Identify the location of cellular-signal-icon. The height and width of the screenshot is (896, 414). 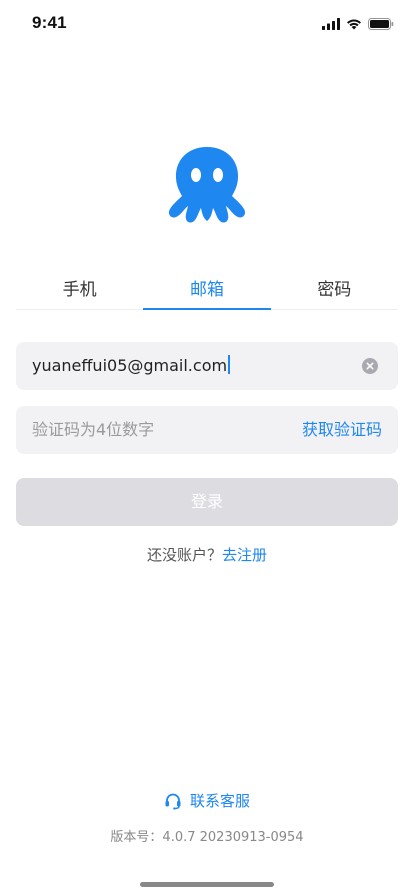
(331, 24).